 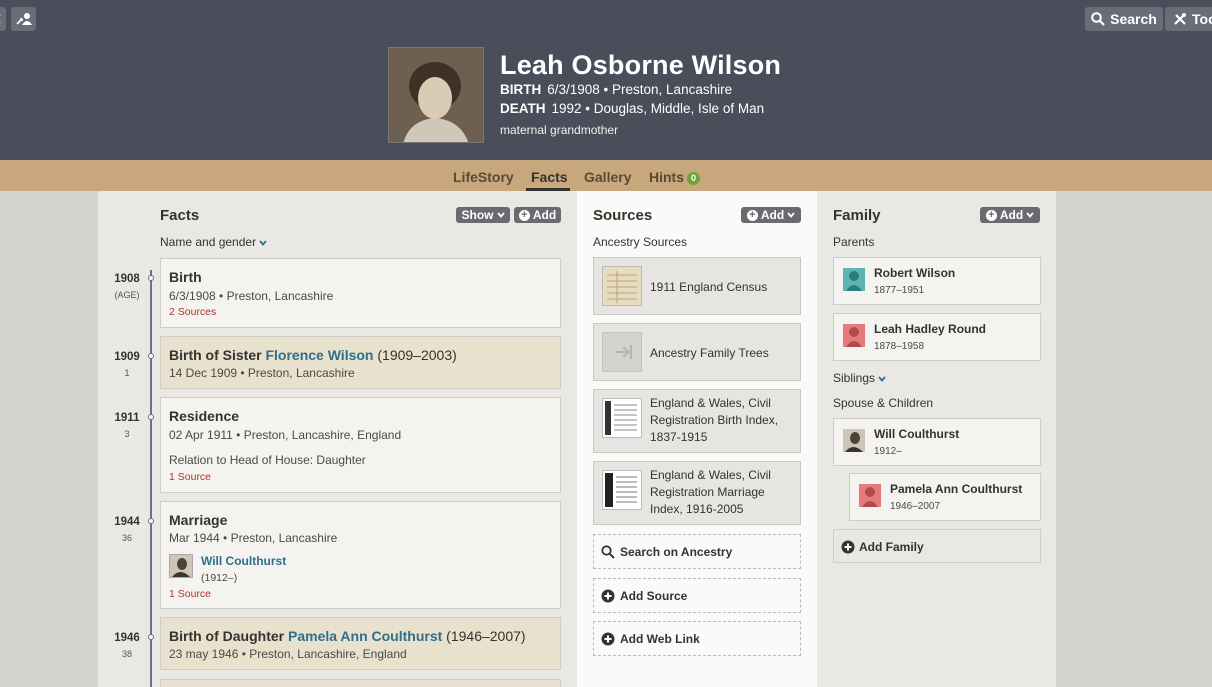 What do you see at coordinates (483, 215) in the screenshot?
I see `facts-show-button: Show` at bounding box center [483, 215].